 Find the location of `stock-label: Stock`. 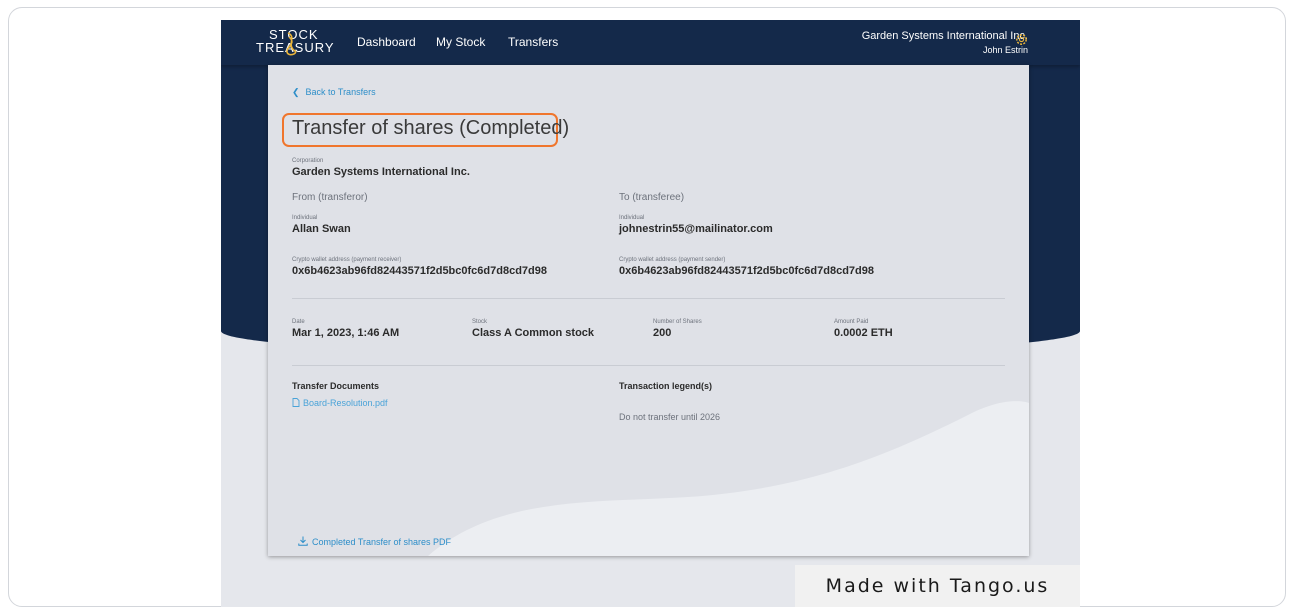

stock-label: Stock is located at coordinates (480, 322).